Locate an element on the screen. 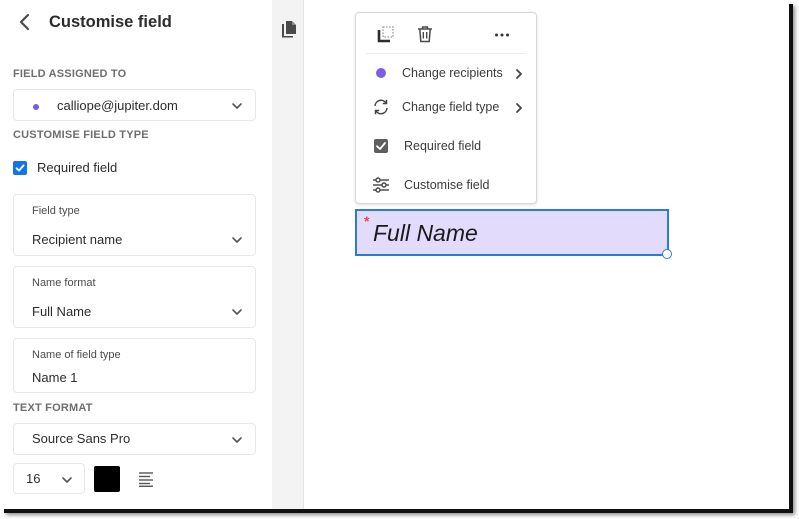  font-size-value: 16 is located at coordinates (33, 478).